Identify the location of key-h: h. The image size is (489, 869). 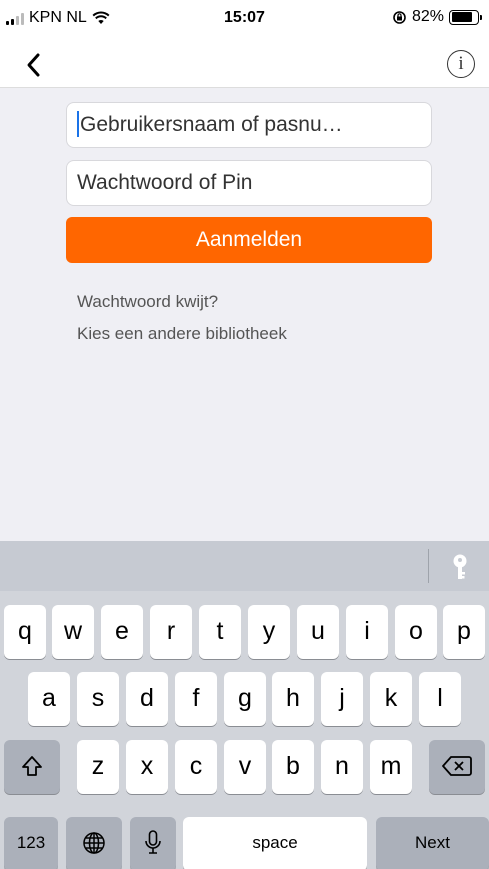
(293, 699).